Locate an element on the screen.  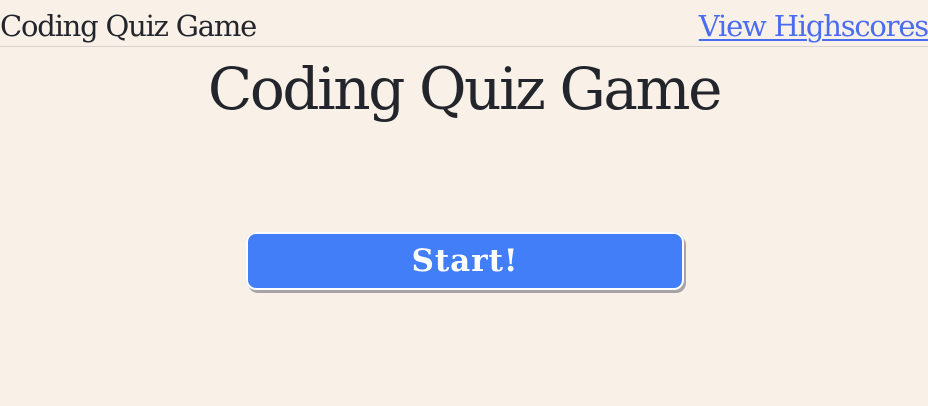
brand-title: Coding Quiz Game is located at coordinates (128, 26).